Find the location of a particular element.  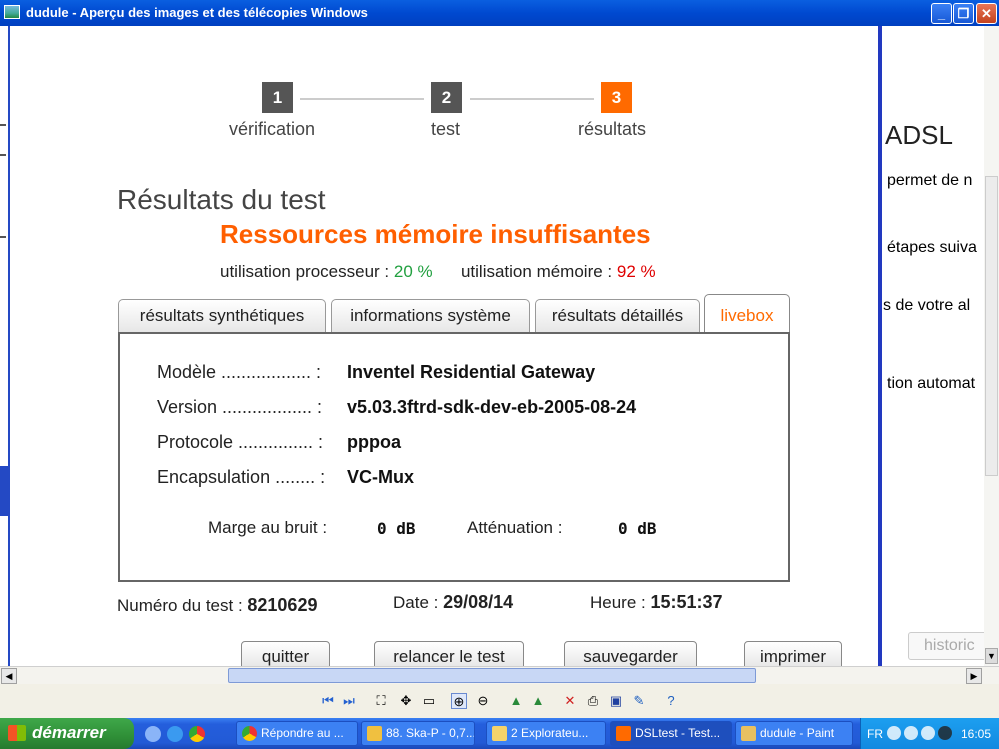

scroll-right-arrow: ▶ is located at coordinates (974, 676).